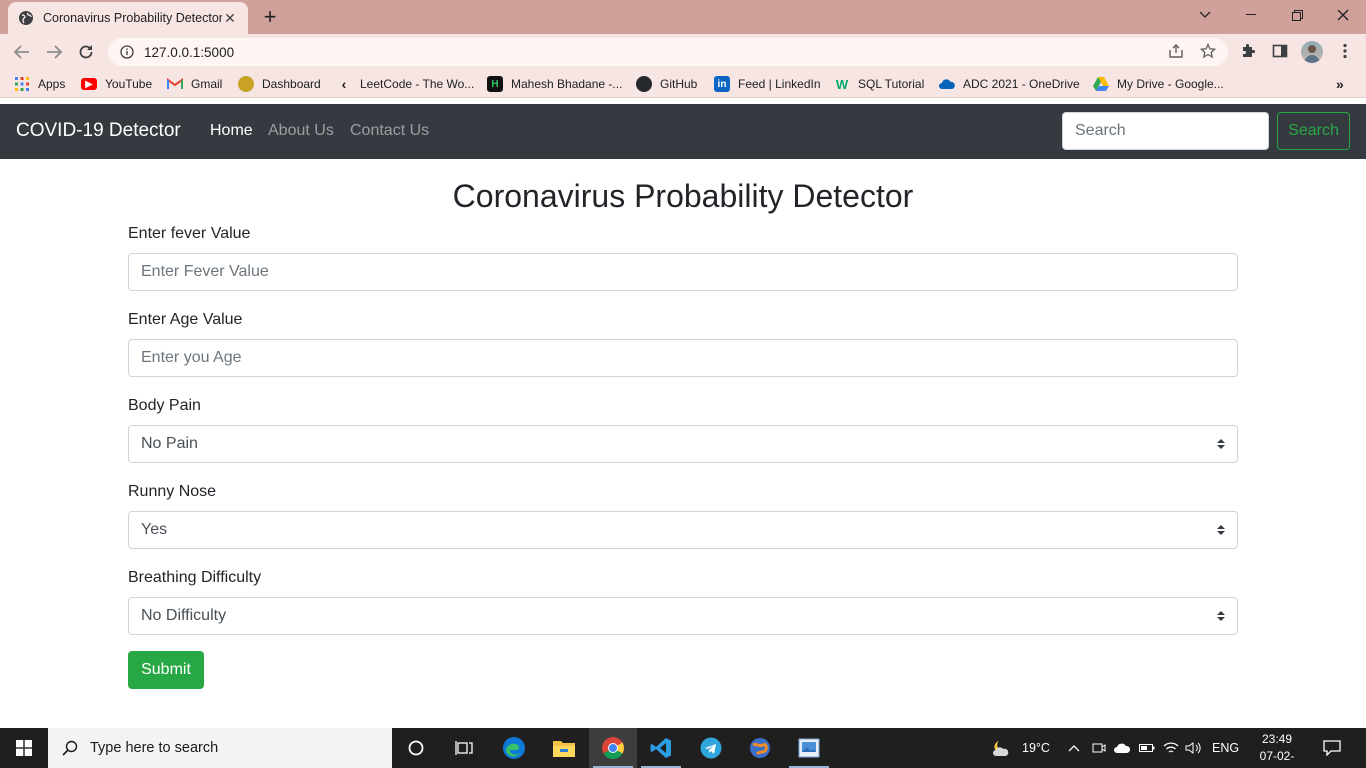 The height and width of the screenshot is (768, 1366). Describe the element at coordinates (231, 131) in the screenshot. I see `nav-link-home: Home` at that location.